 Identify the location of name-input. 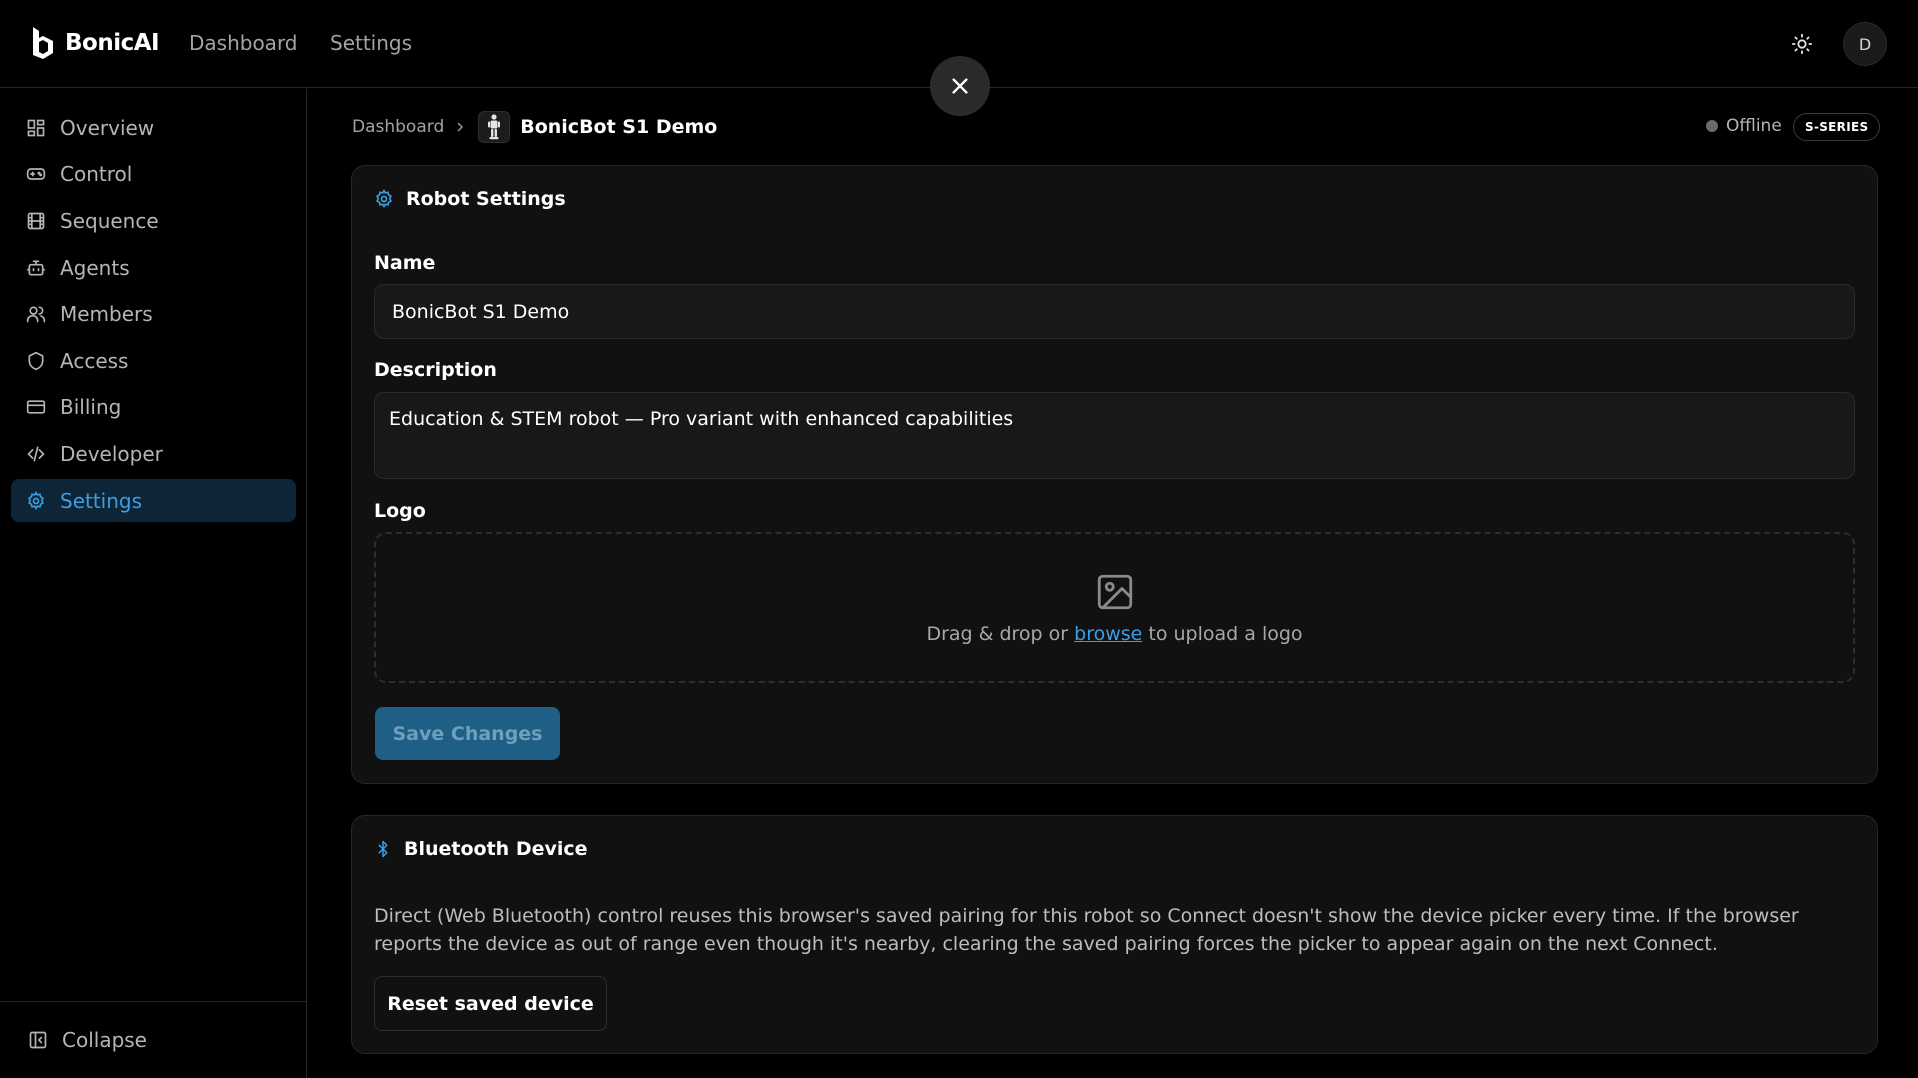
(1114, 311).